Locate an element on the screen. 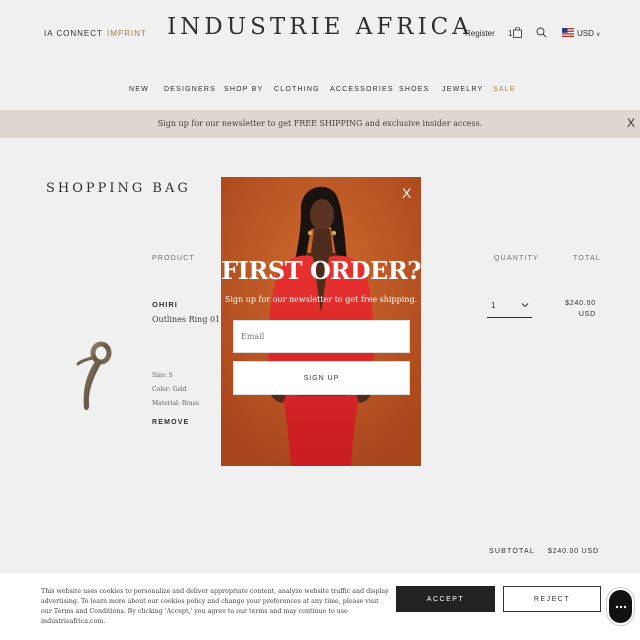 This screenshot has width=640, height=640. modal-title: FIRST ORDER? is located at coordinates (321, 270).